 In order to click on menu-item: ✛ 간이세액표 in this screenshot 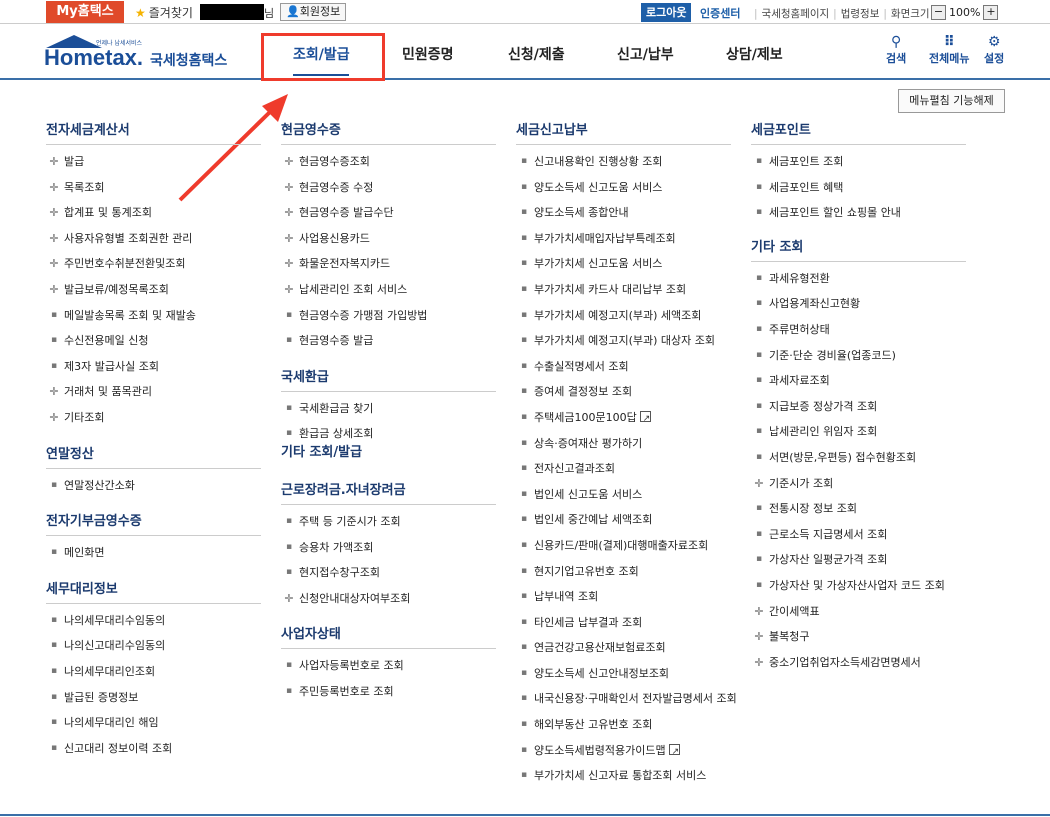, I will do `click(858, 612)`.